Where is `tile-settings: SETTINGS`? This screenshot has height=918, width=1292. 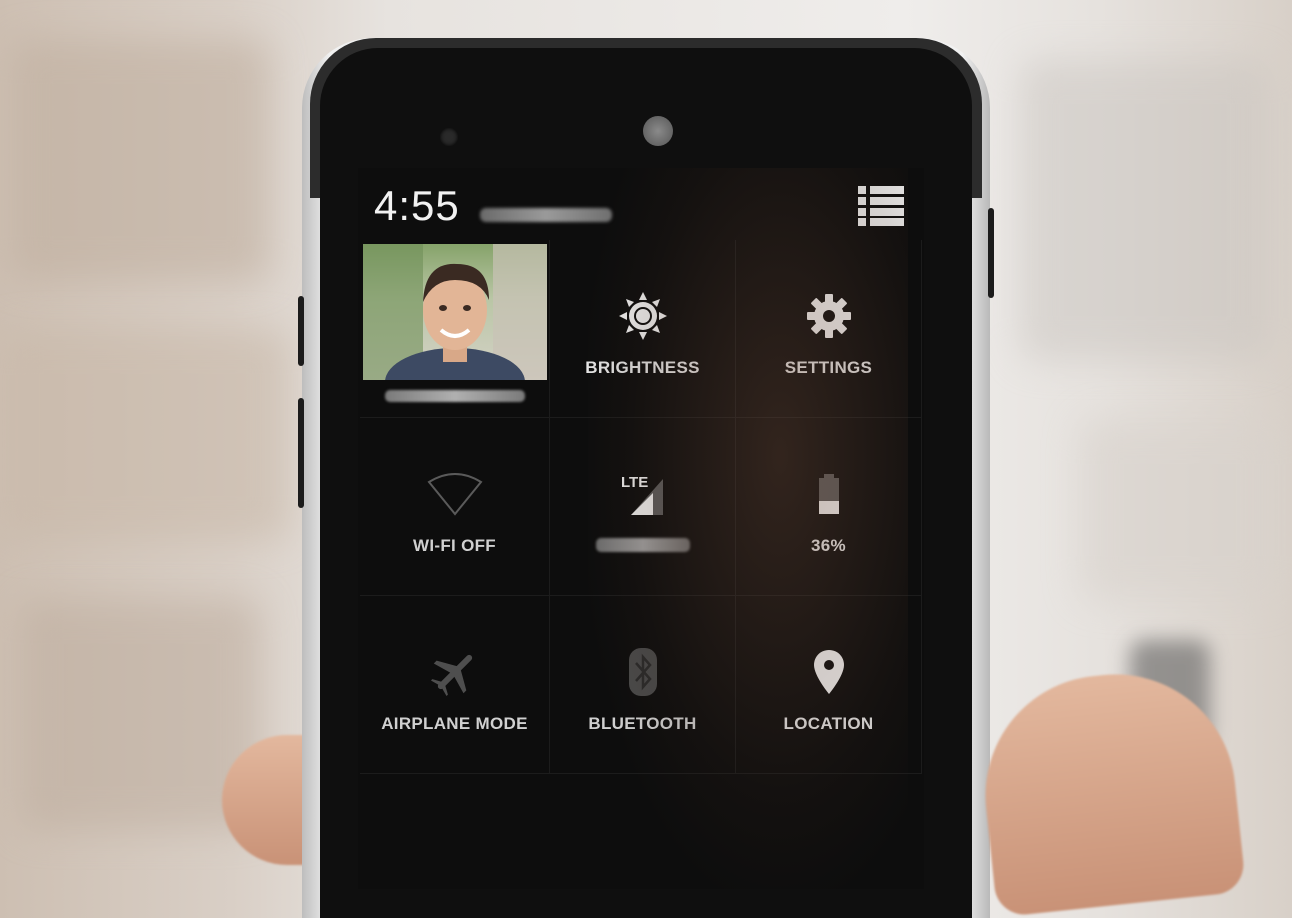
tile-settings: SETTINGS is located at coordinates (829, 329).